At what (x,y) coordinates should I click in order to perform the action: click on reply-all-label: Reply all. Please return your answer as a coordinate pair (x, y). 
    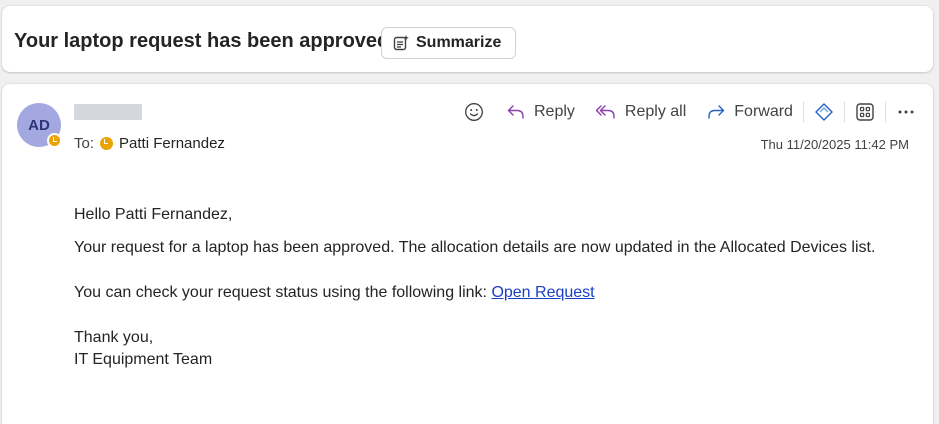
    Looking at the image, I should click on (655, 111).